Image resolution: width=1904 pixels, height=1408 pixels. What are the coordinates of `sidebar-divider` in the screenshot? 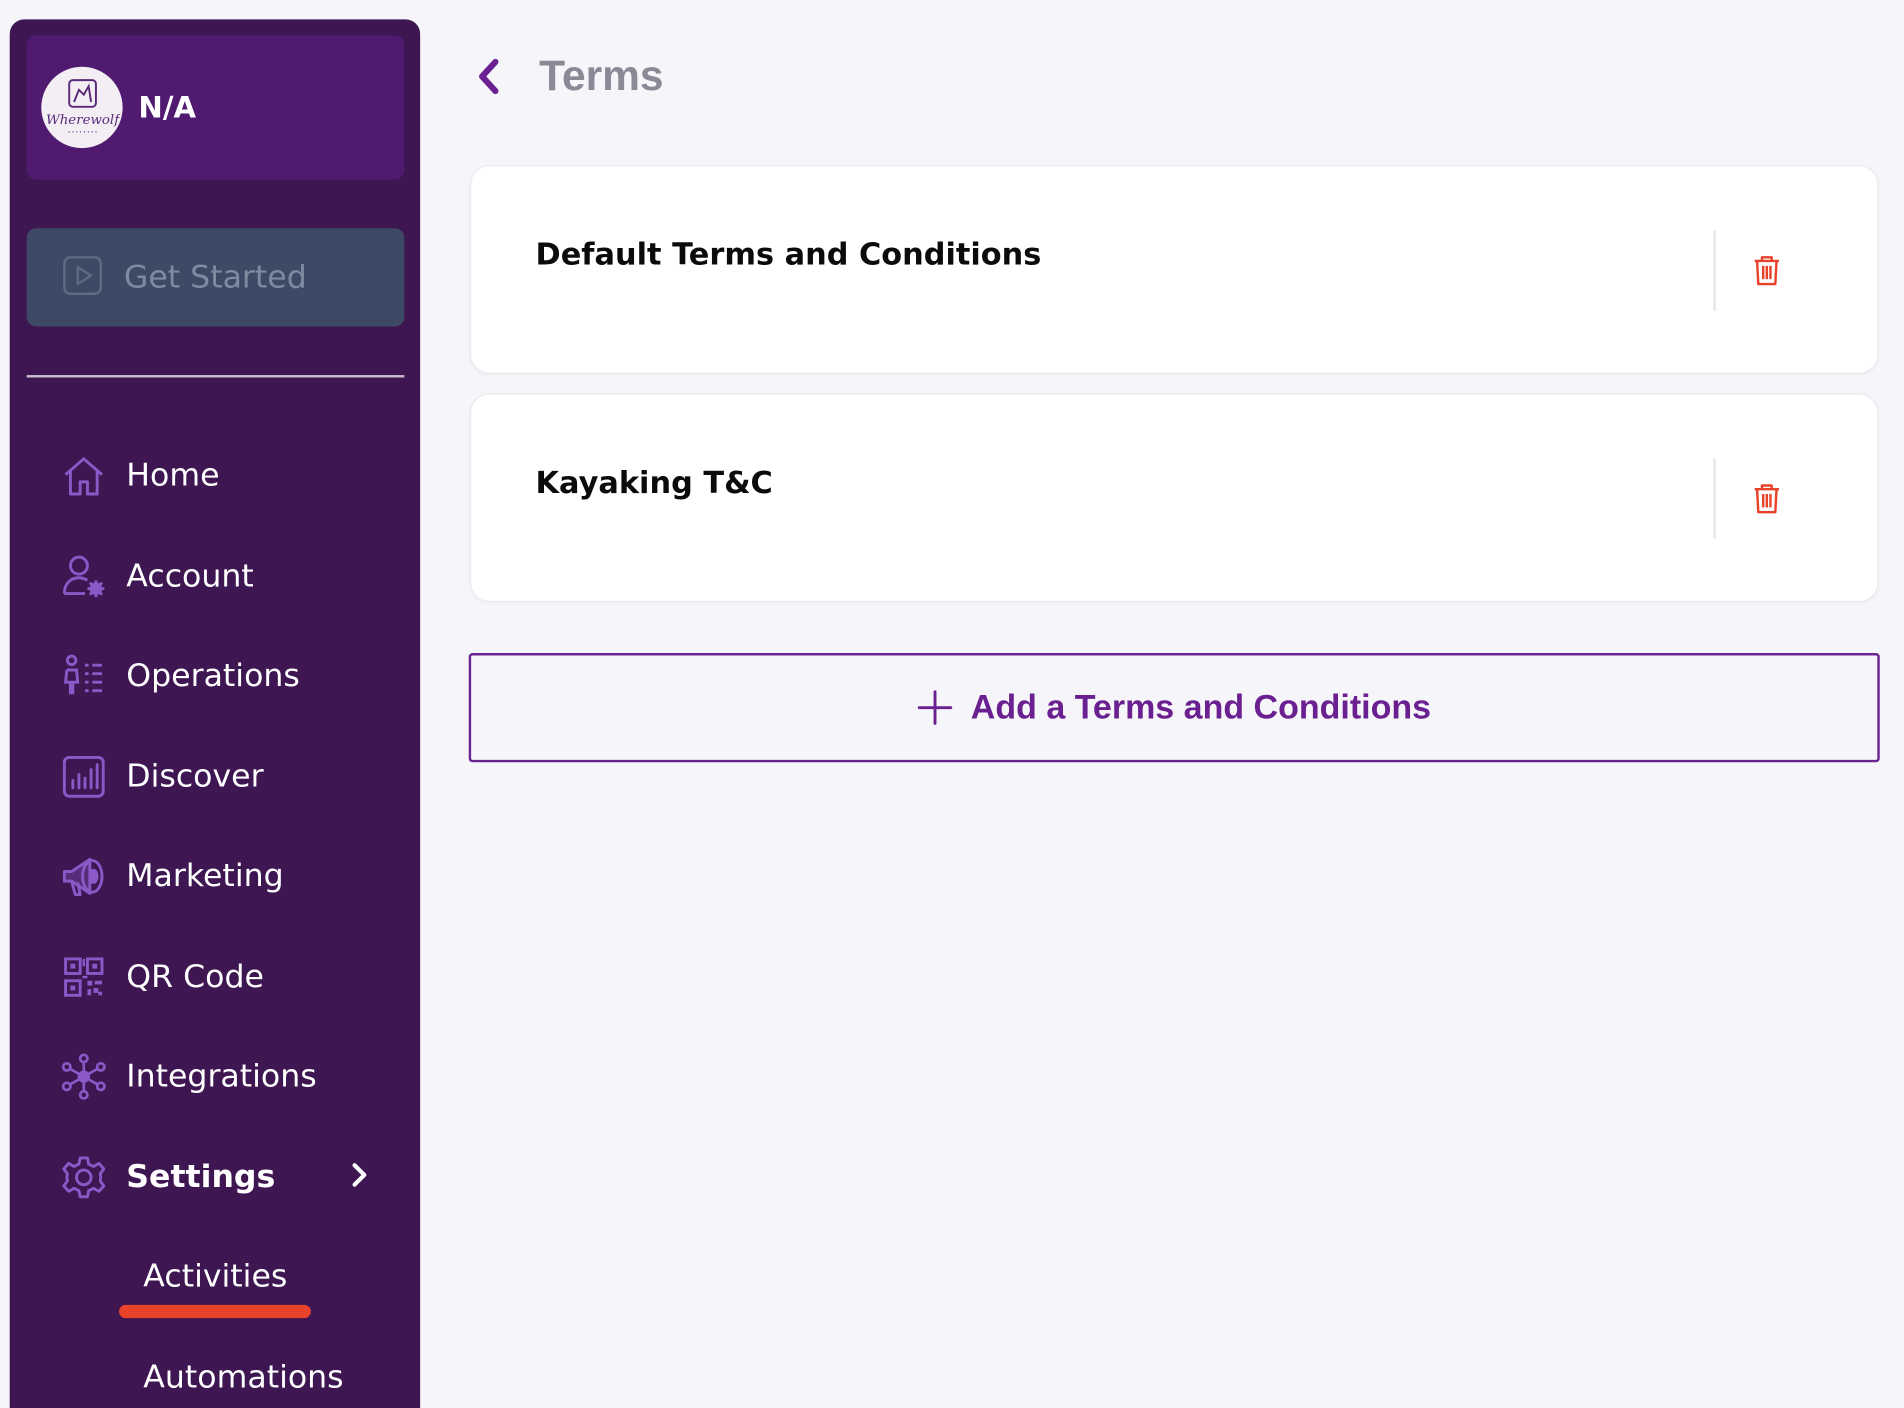 It's located at (215, 376).